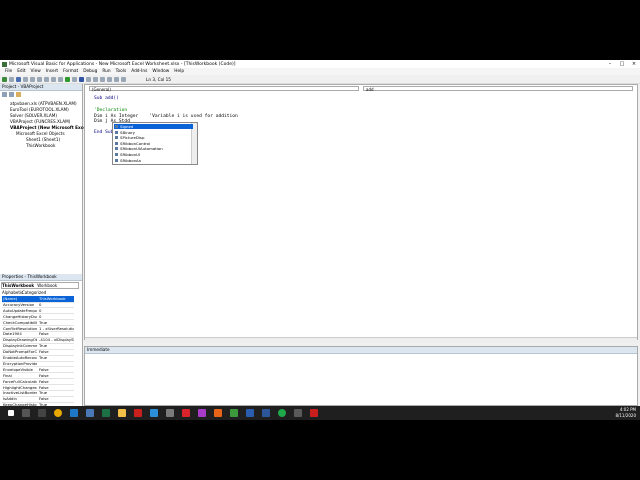 The height and width of the screenshot is (480, 640). What do you see at coordinates (106, 413) in the screenshot?
I see `excel-icon` at bounding box center [106, 413].